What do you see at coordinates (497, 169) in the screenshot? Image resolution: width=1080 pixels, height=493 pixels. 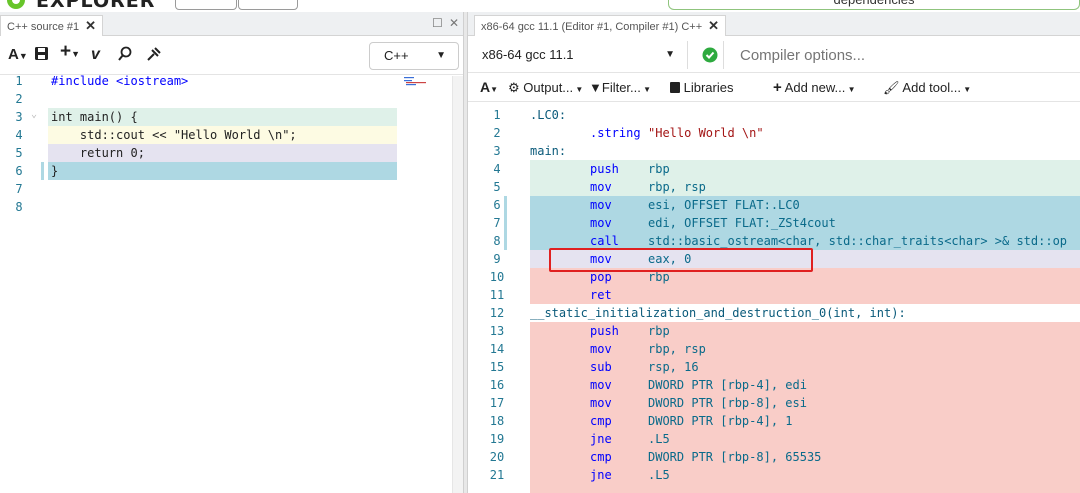 I see `line-number: 4` at bounding box center [497, 169].